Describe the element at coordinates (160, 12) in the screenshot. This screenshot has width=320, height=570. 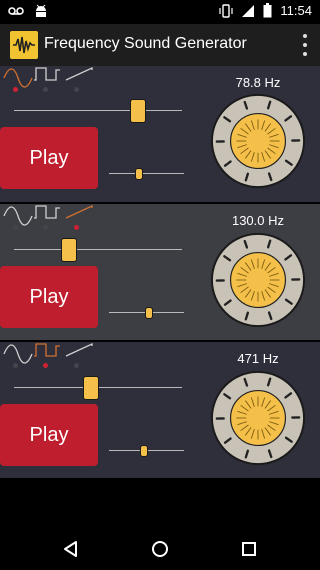
I see `status-bar: 11:54` at that location.